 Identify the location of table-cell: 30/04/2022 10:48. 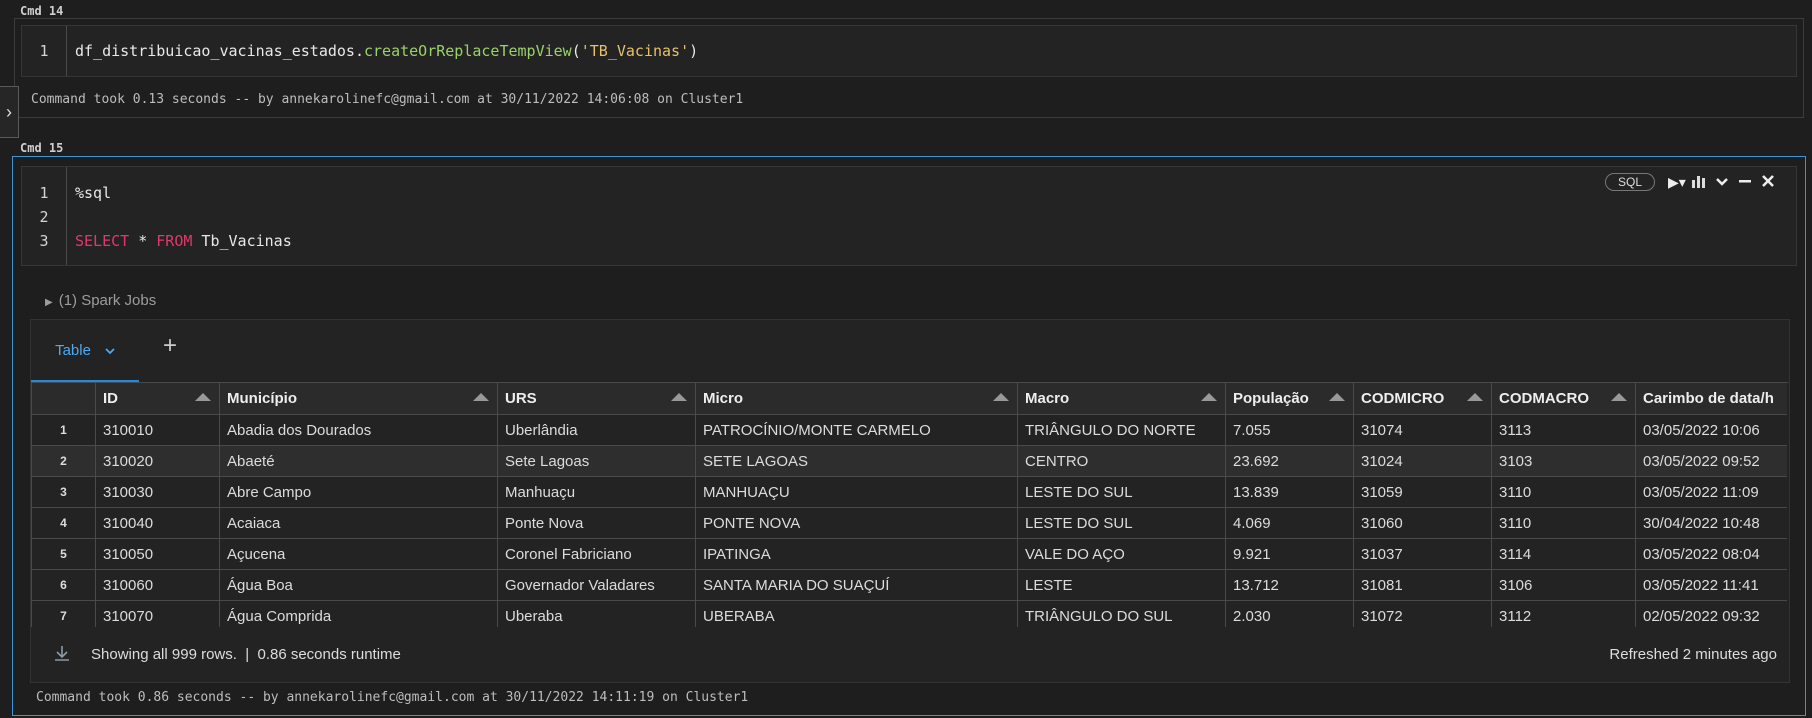
(1711, 523).